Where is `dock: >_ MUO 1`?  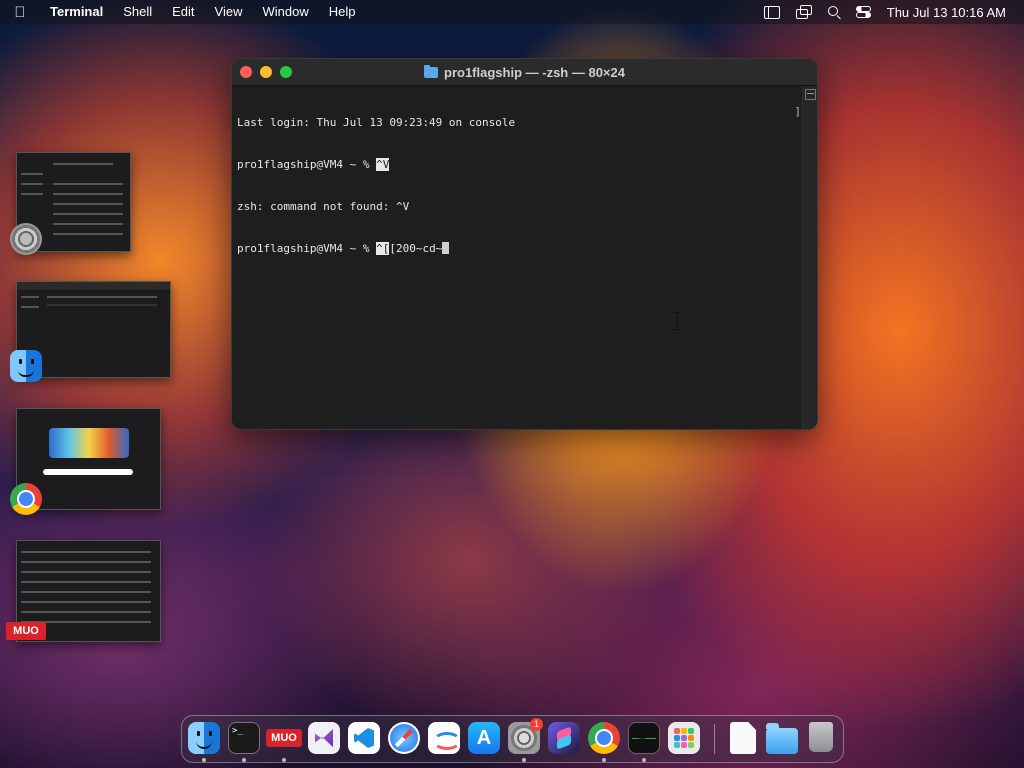 dock: >_ MUO 1 is located at coordinates (512, 739).